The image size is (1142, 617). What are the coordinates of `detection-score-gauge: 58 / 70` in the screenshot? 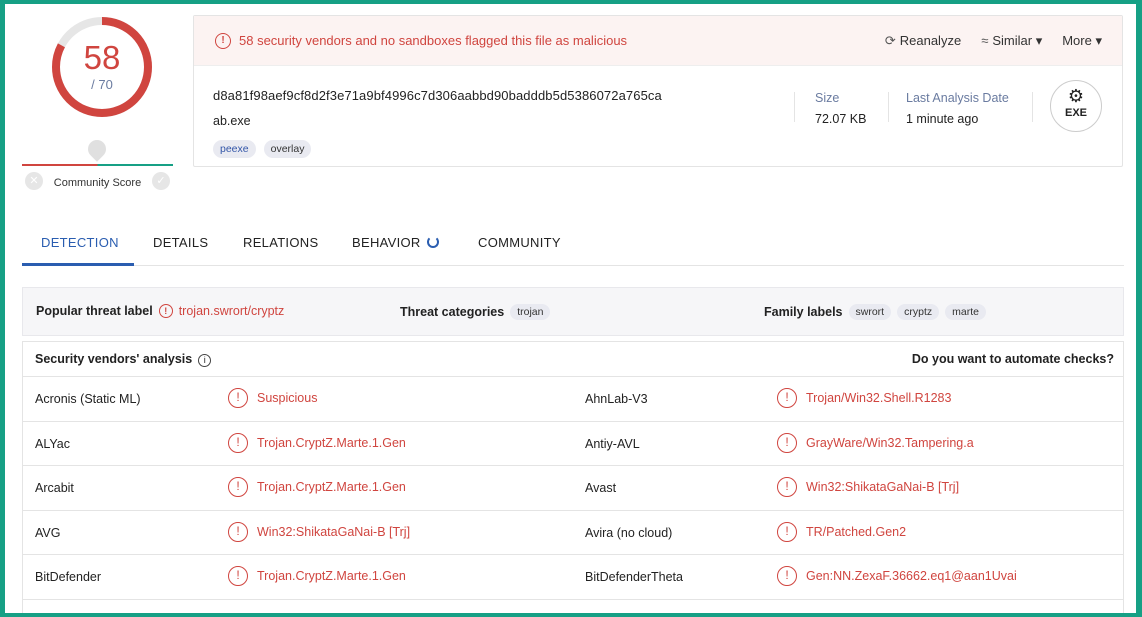 It's located at (102, 67).